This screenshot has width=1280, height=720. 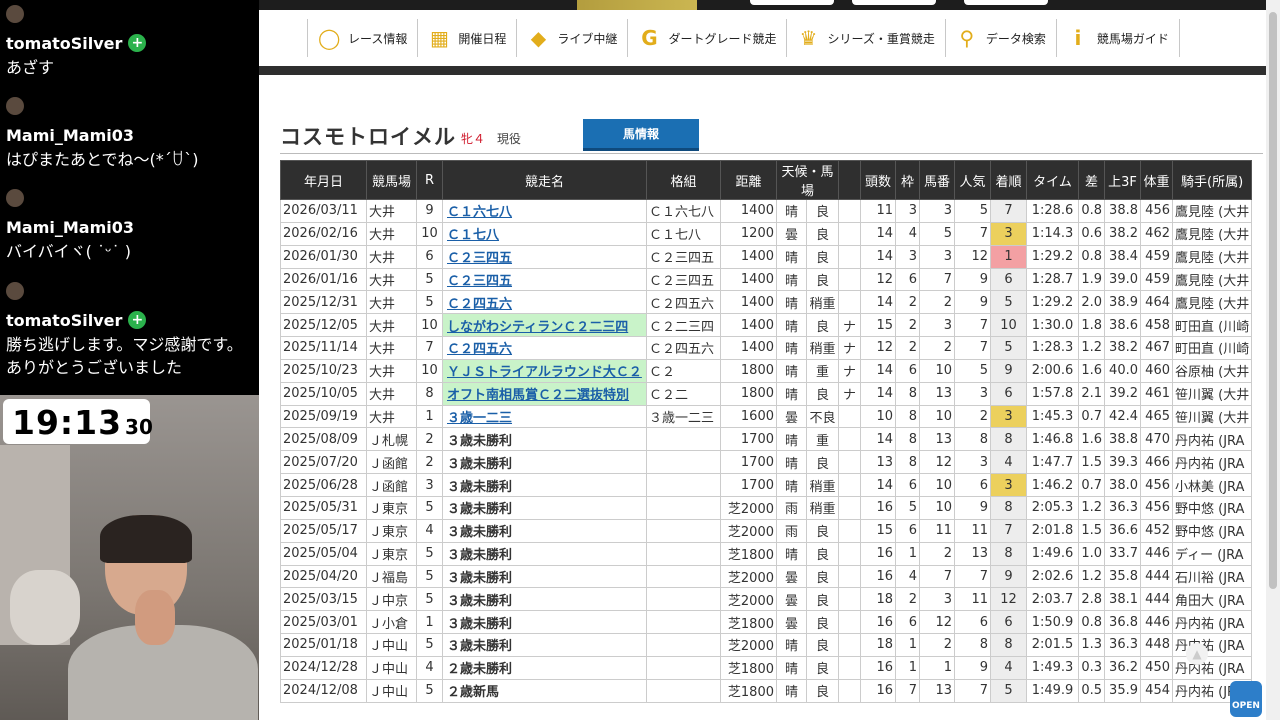 What do you see at coordinates (466, 38) in the screenshot?
I see `nav-item: ▦ 開催日程` at bounding box center [466, 38].